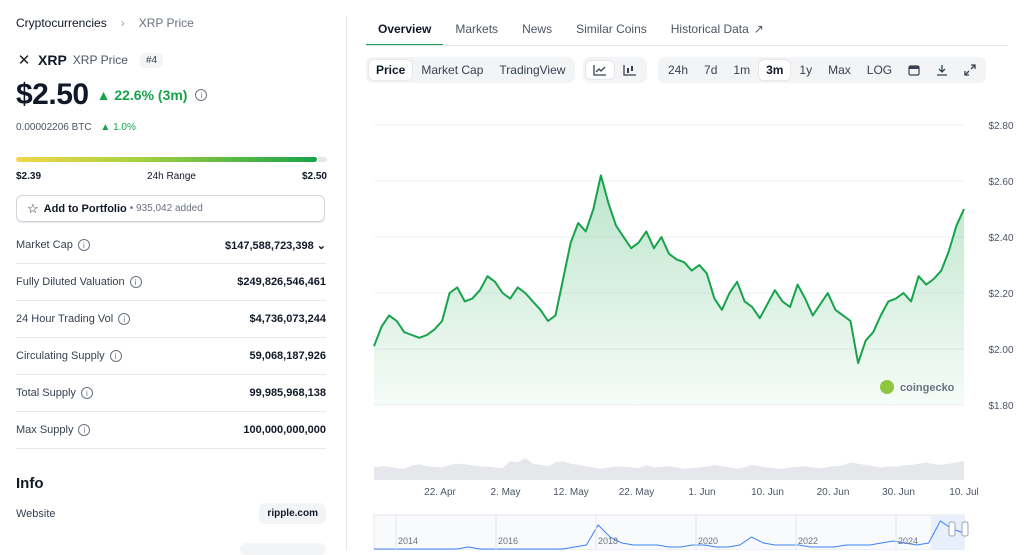  I want to click on navigator-selection, so click(947, 533).